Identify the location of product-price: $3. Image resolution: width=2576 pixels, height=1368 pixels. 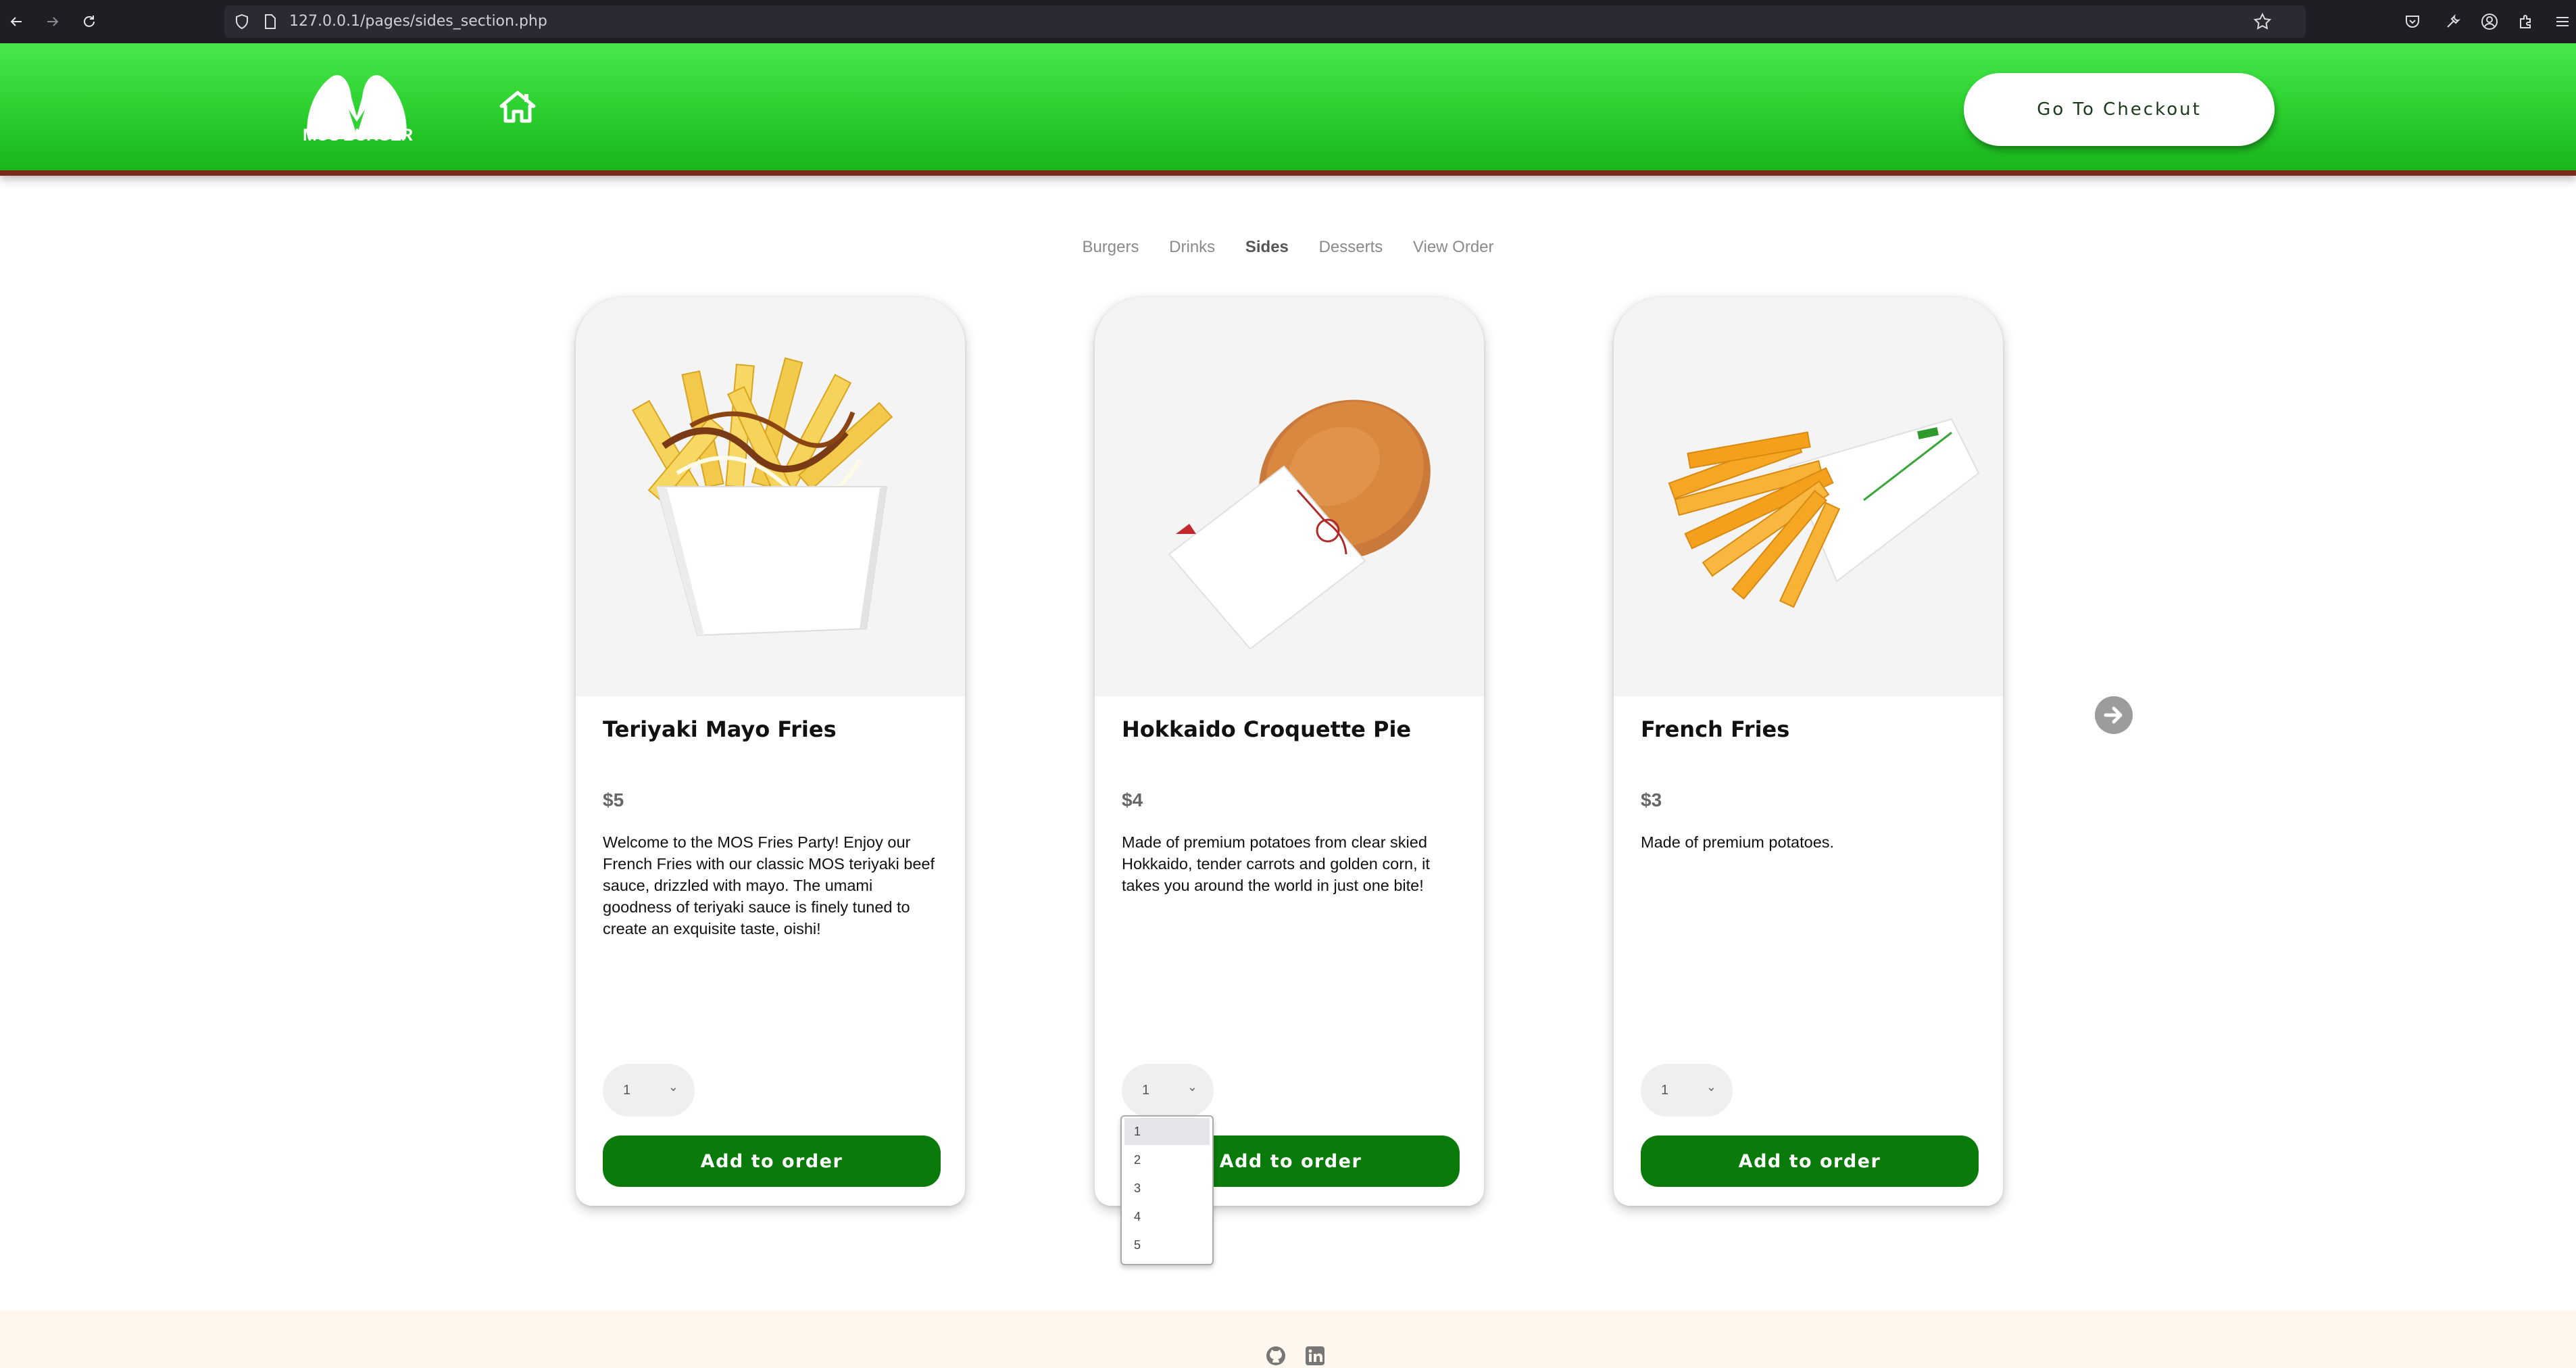
(1652, 799).